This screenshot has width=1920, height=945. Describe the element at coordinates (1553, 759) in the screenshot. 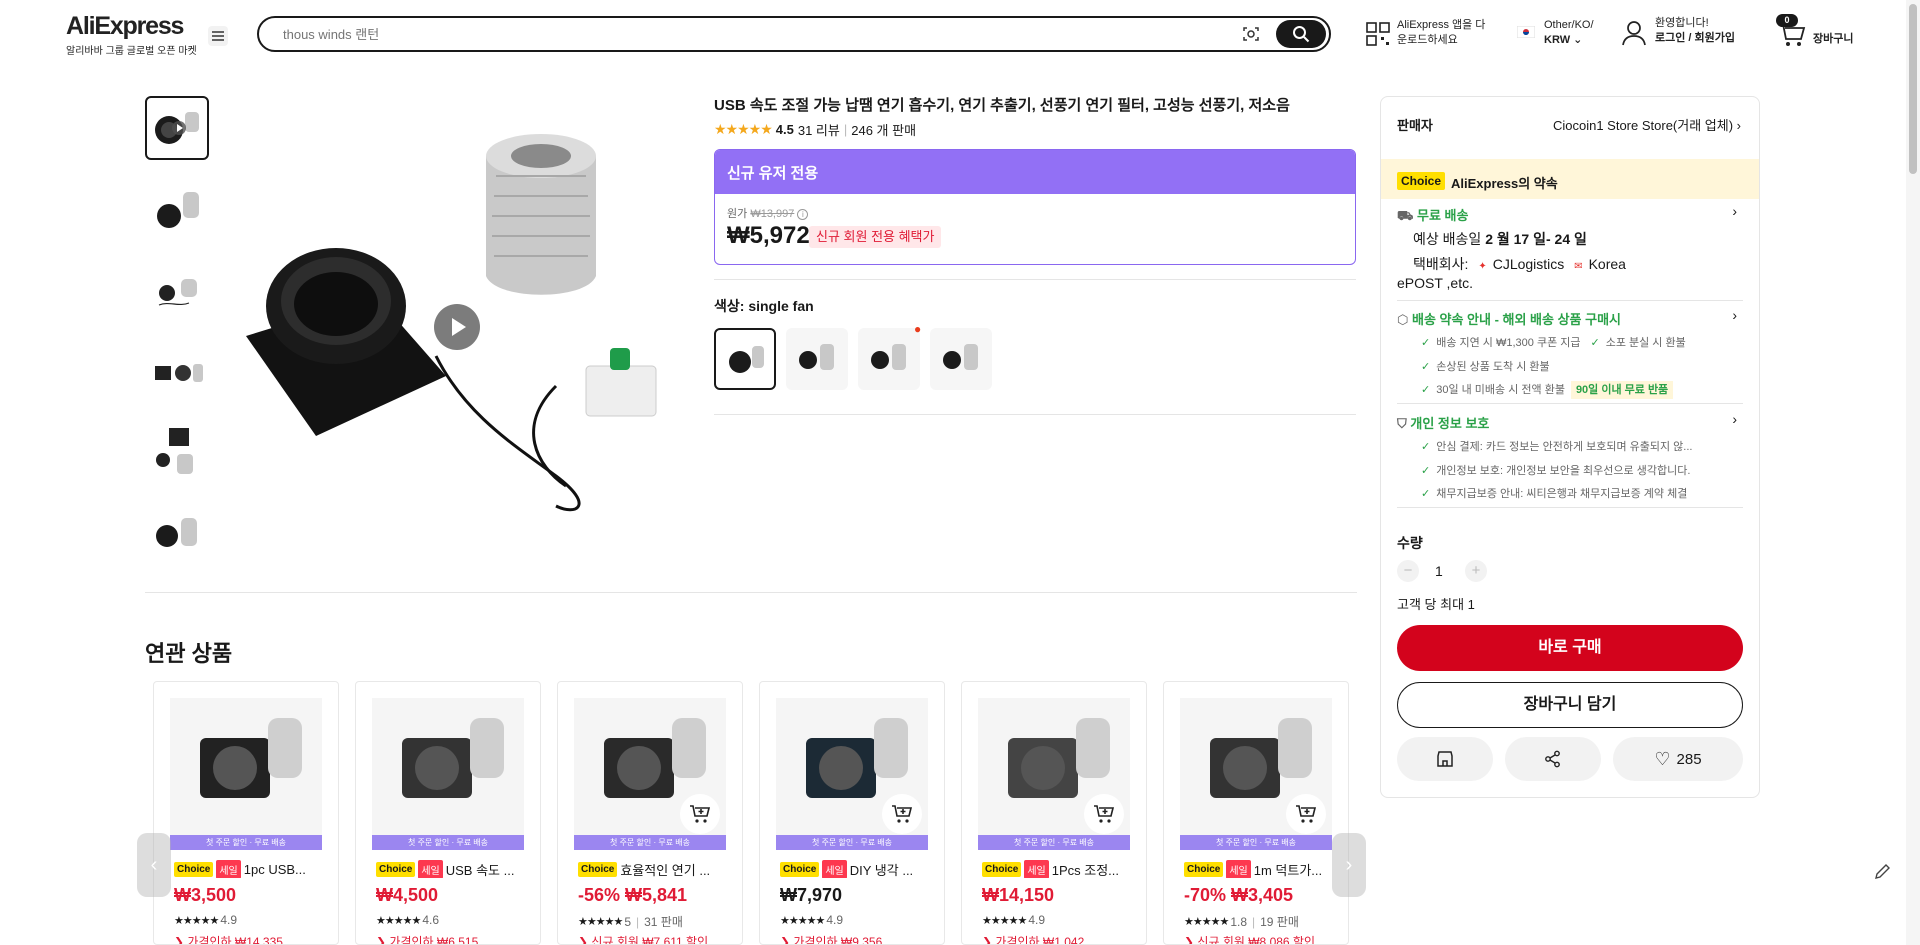

I see `share-button` at that location.